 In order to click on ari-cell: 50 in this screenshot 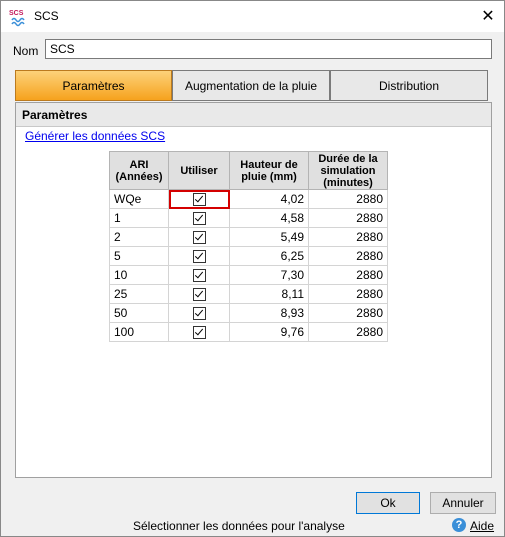, I will do `click(139, 313)`.